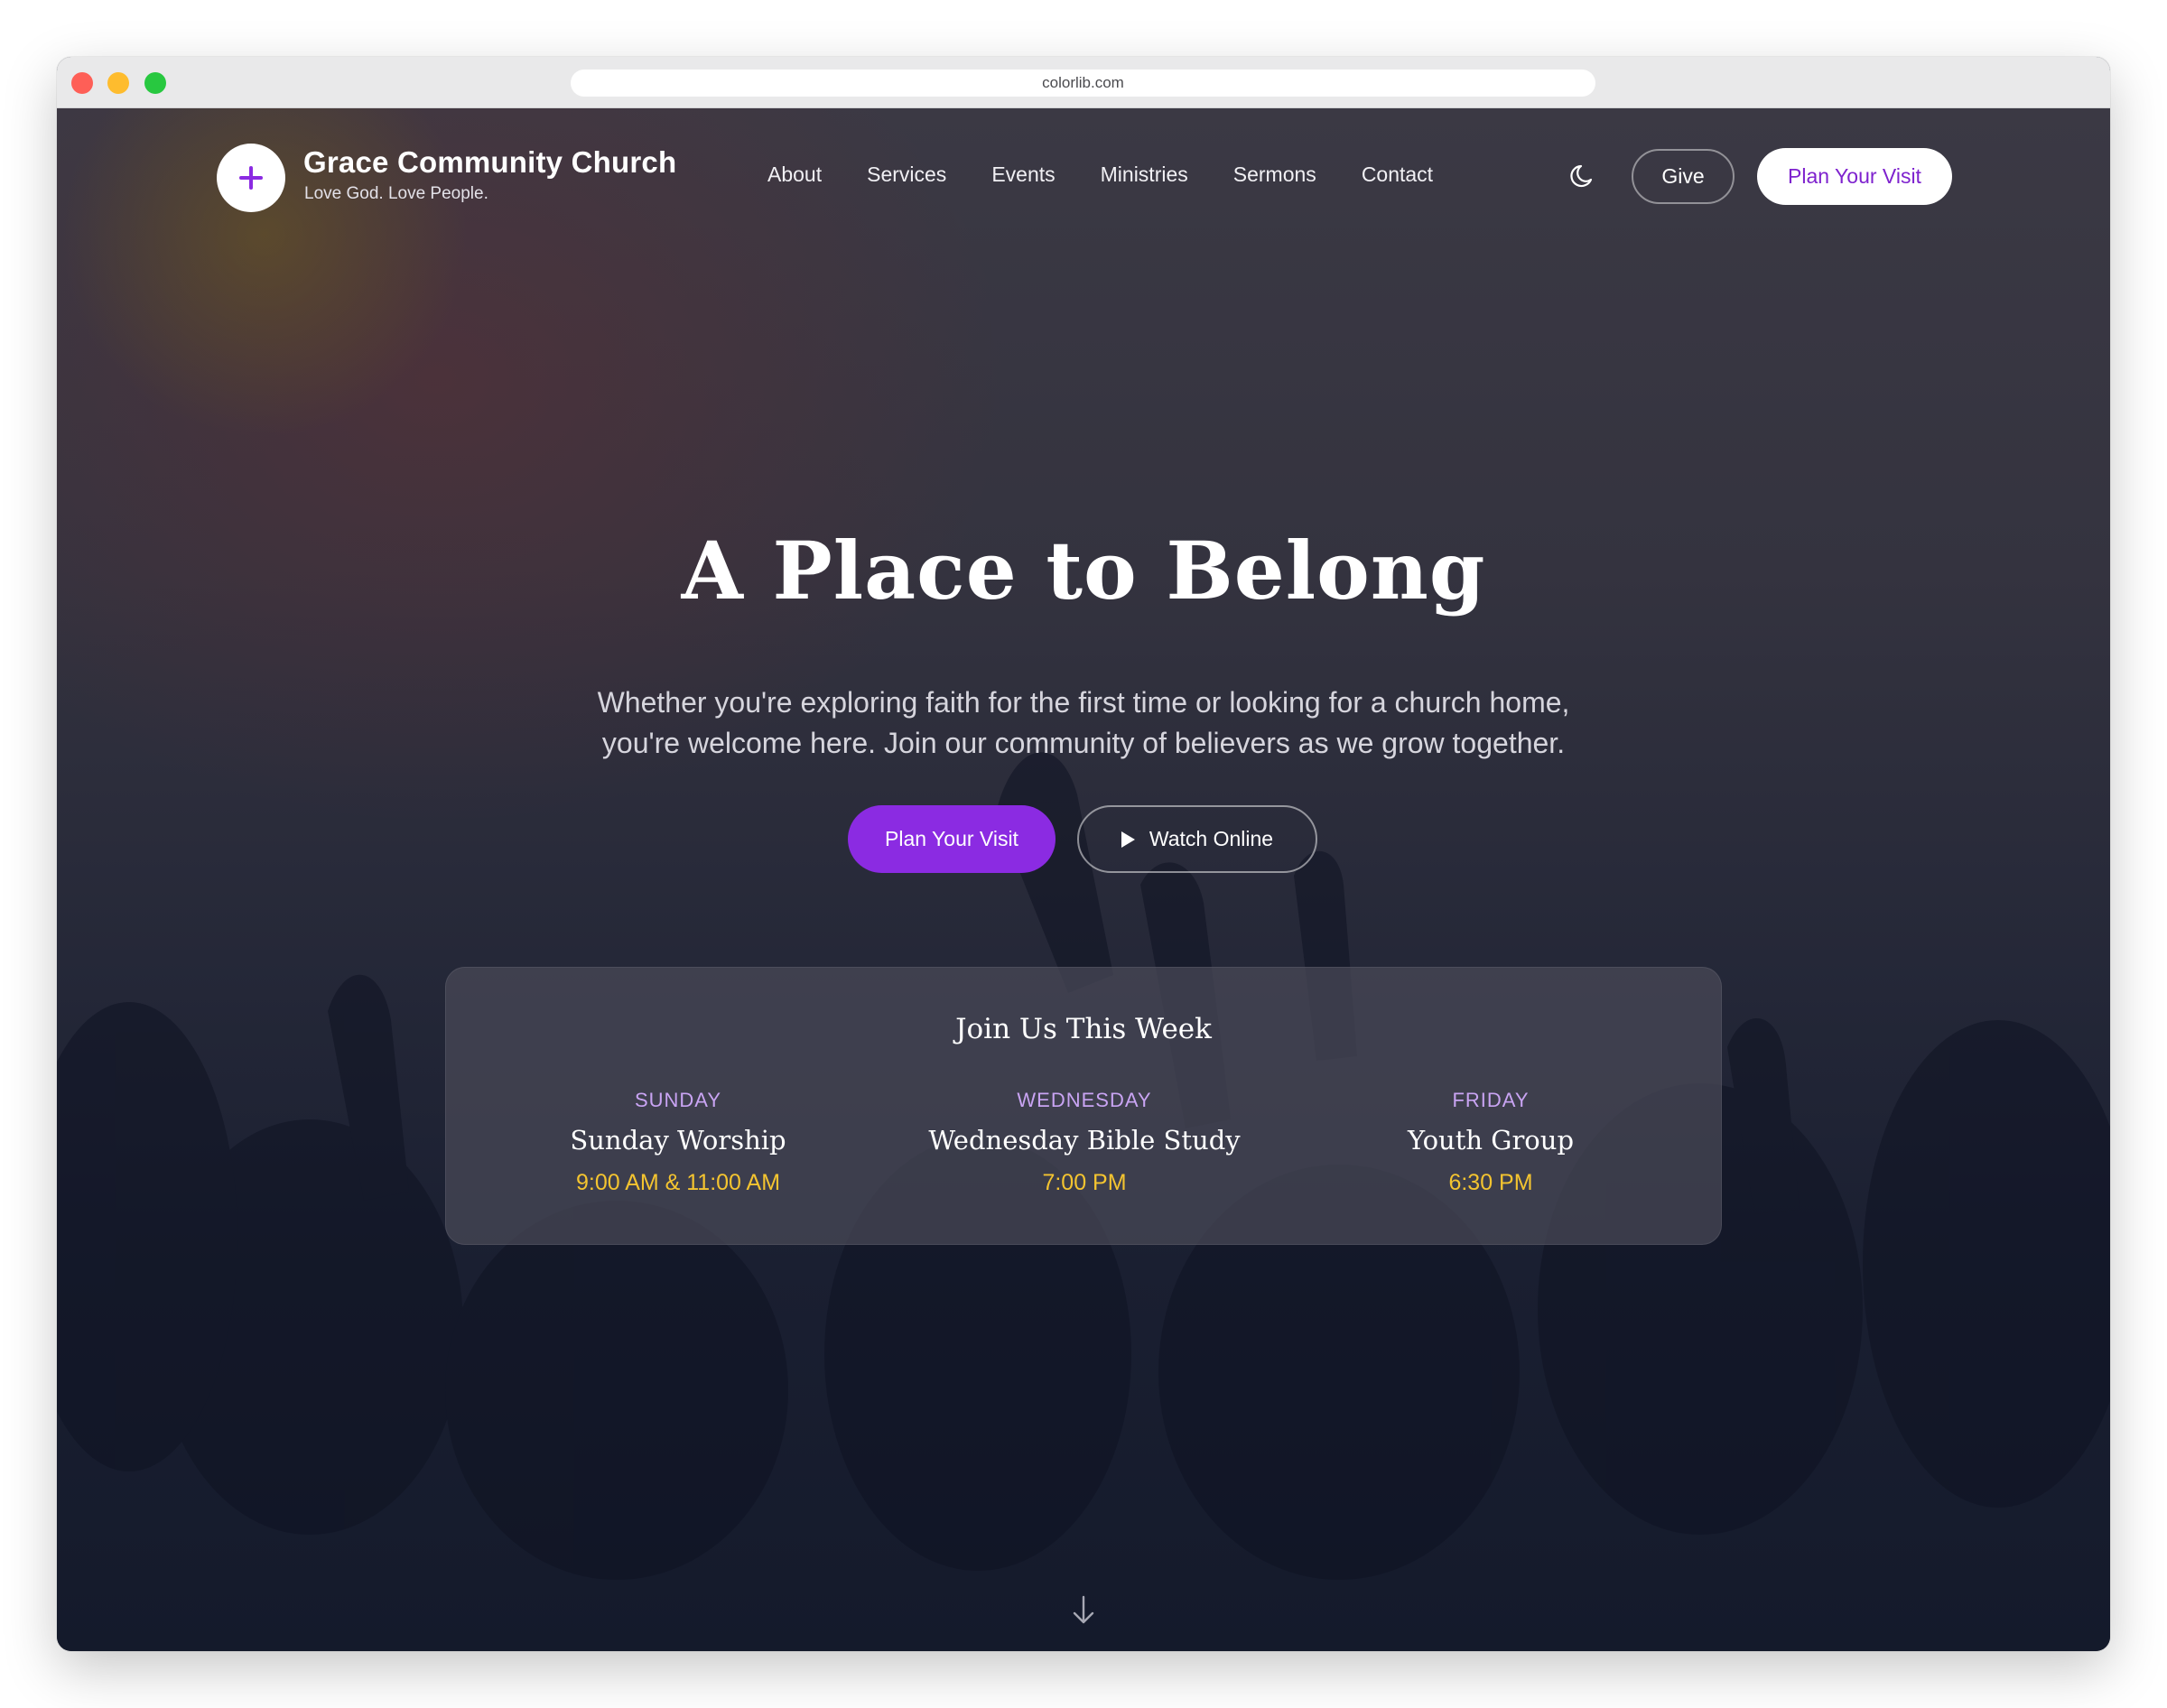 The height and width of the screenshot is (1708, 2167). Describe the element at coordinates (1083, 570) in the screenshot. I see `hero-headline: A Place to Belong` at that location.